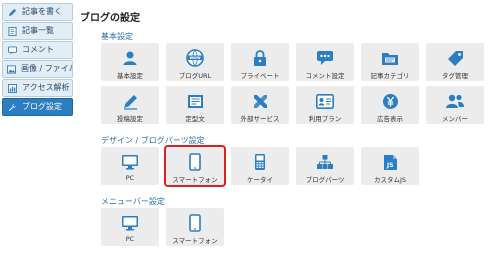 Image resolution: width=500 pixels, height=255 pixels. What do you see at coordinates (260, 58) in the screenshot?
I see `lock-icon` at bounding box center [260, 58].